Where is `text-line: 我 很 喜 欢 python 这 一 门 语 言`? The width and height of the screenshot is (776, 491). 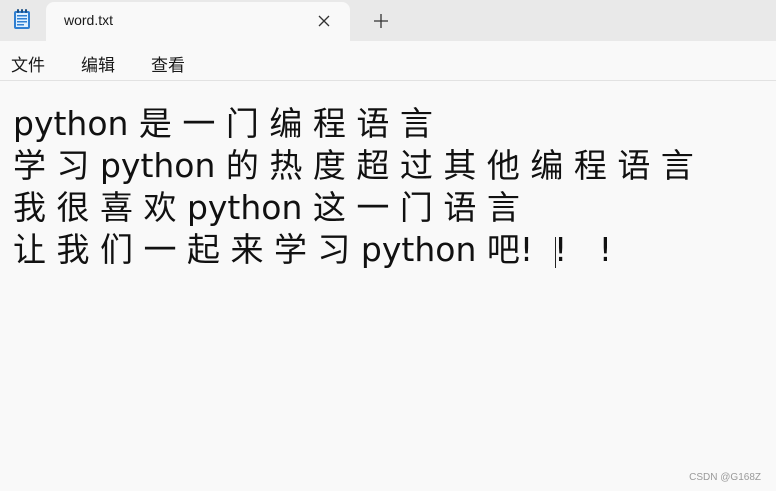
text-line: 我 很 喜 欢 python 这 一 门 语 言 is located at coordinates (266, 207).